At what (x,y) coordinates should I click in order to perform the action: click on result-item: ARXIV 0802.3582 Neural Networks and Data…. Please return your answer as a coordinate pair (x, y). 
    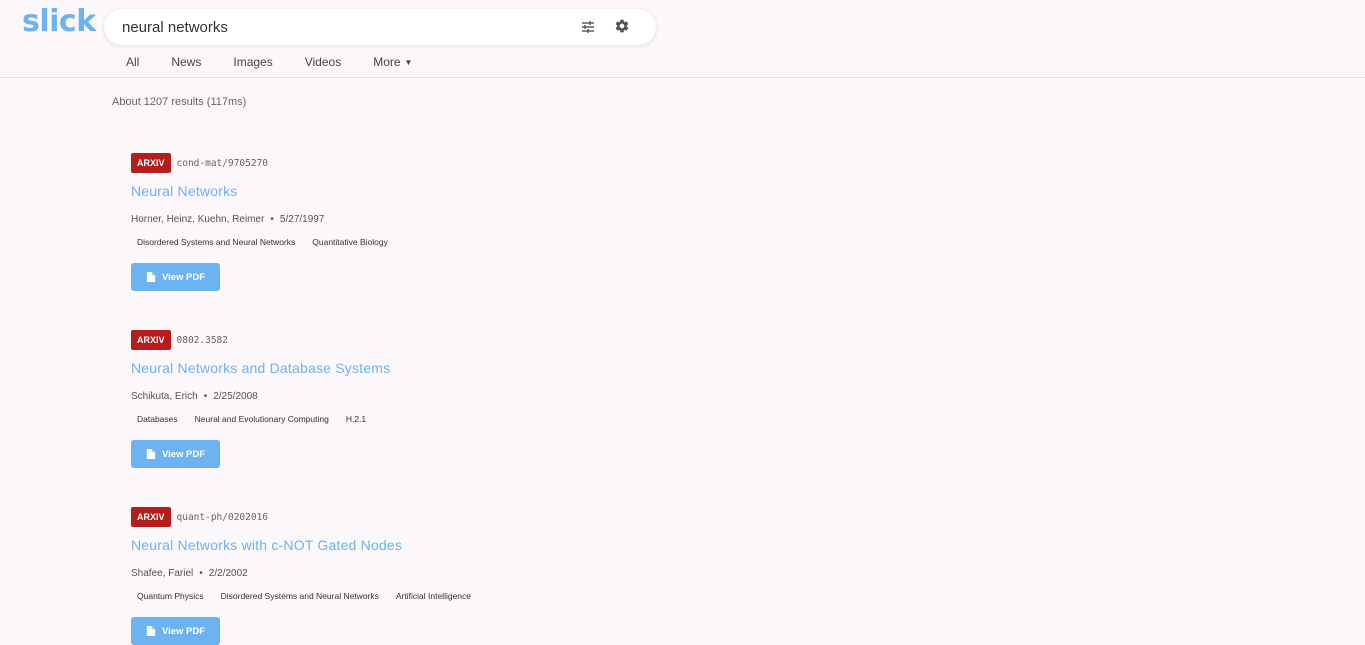
    Looking at the image, I should click on (481, 399).